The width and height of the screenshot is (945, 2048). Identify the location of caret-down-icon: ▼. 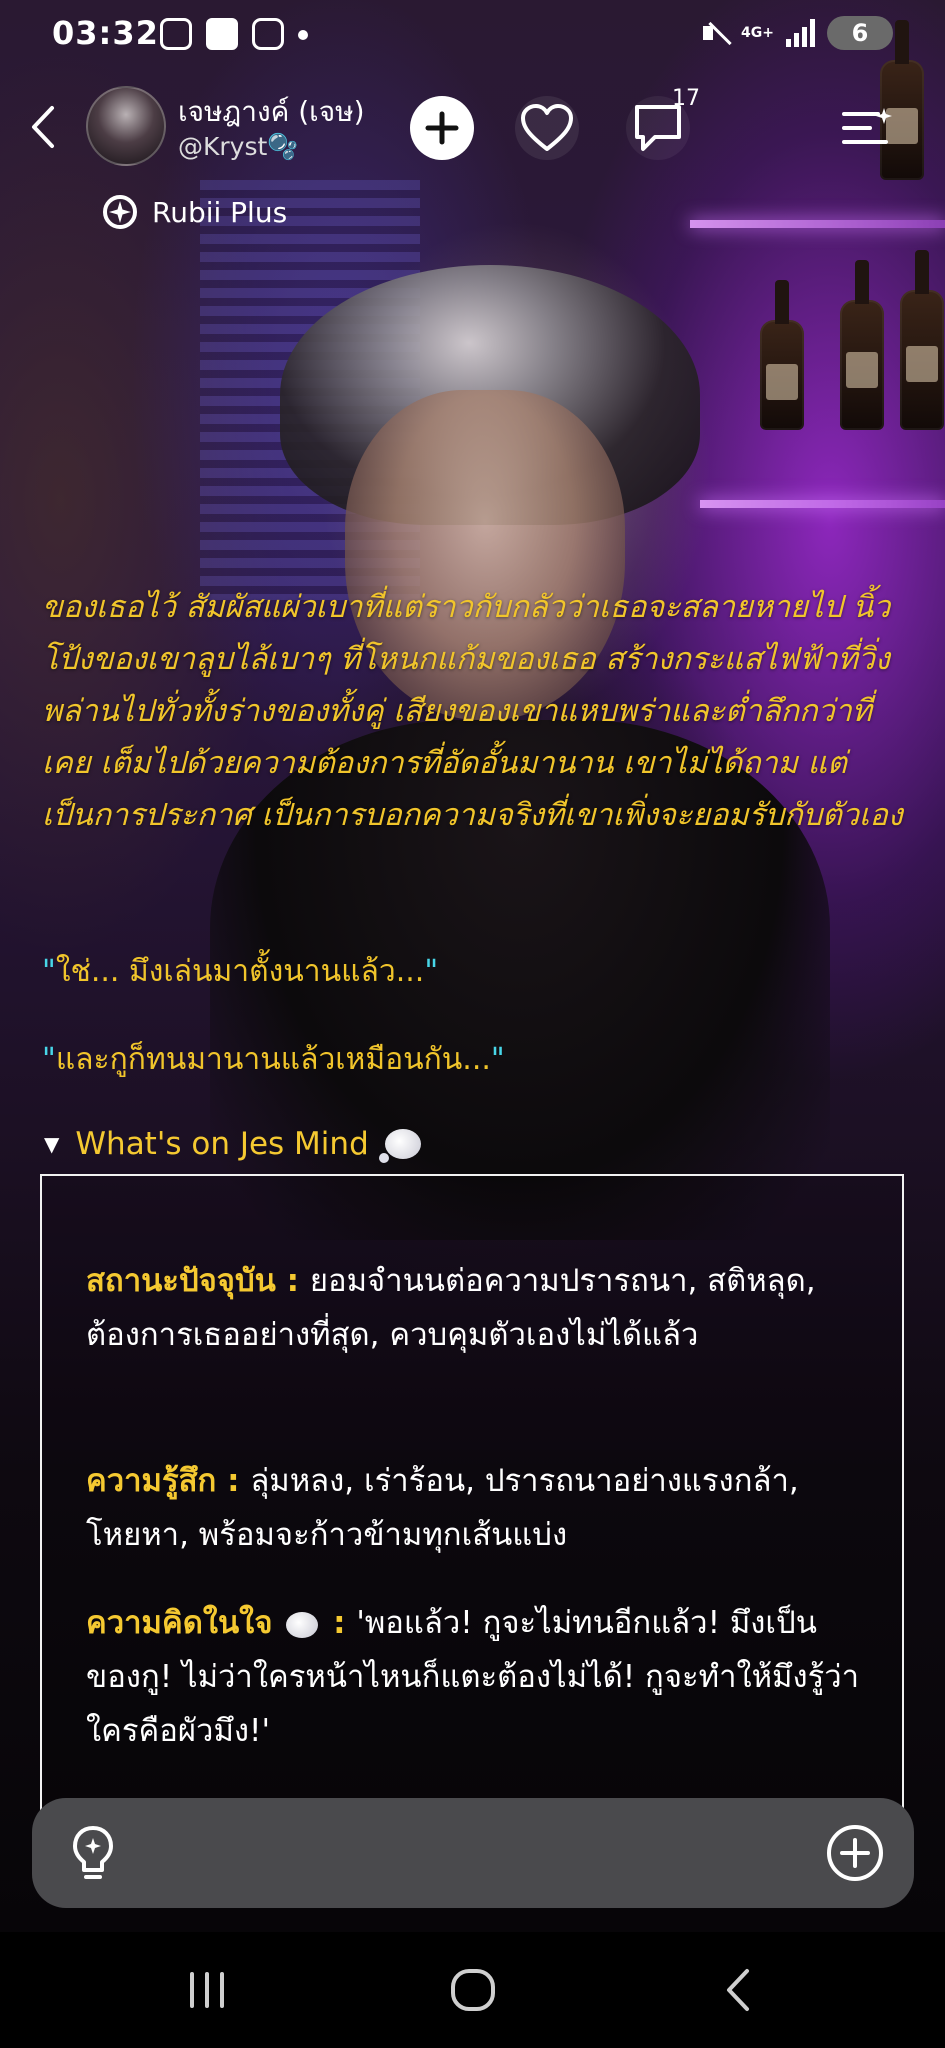
(52, 1144).